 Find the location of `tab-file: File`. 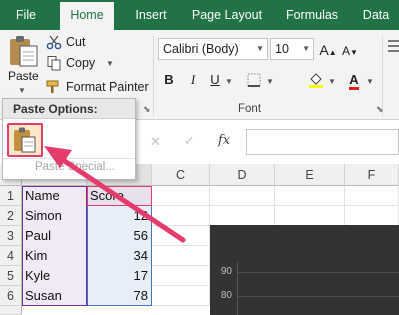

tab-file: File is located at coordinates (26, 15).